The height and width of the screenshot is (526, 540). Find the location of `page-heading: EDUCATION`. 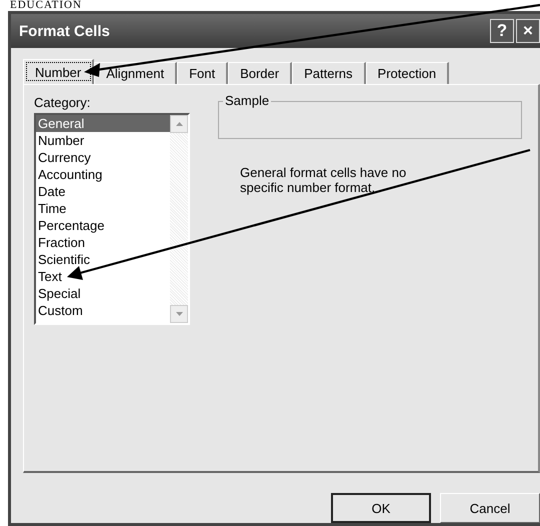

page-heading: EDUCATION is located at coordinates (46, 5).